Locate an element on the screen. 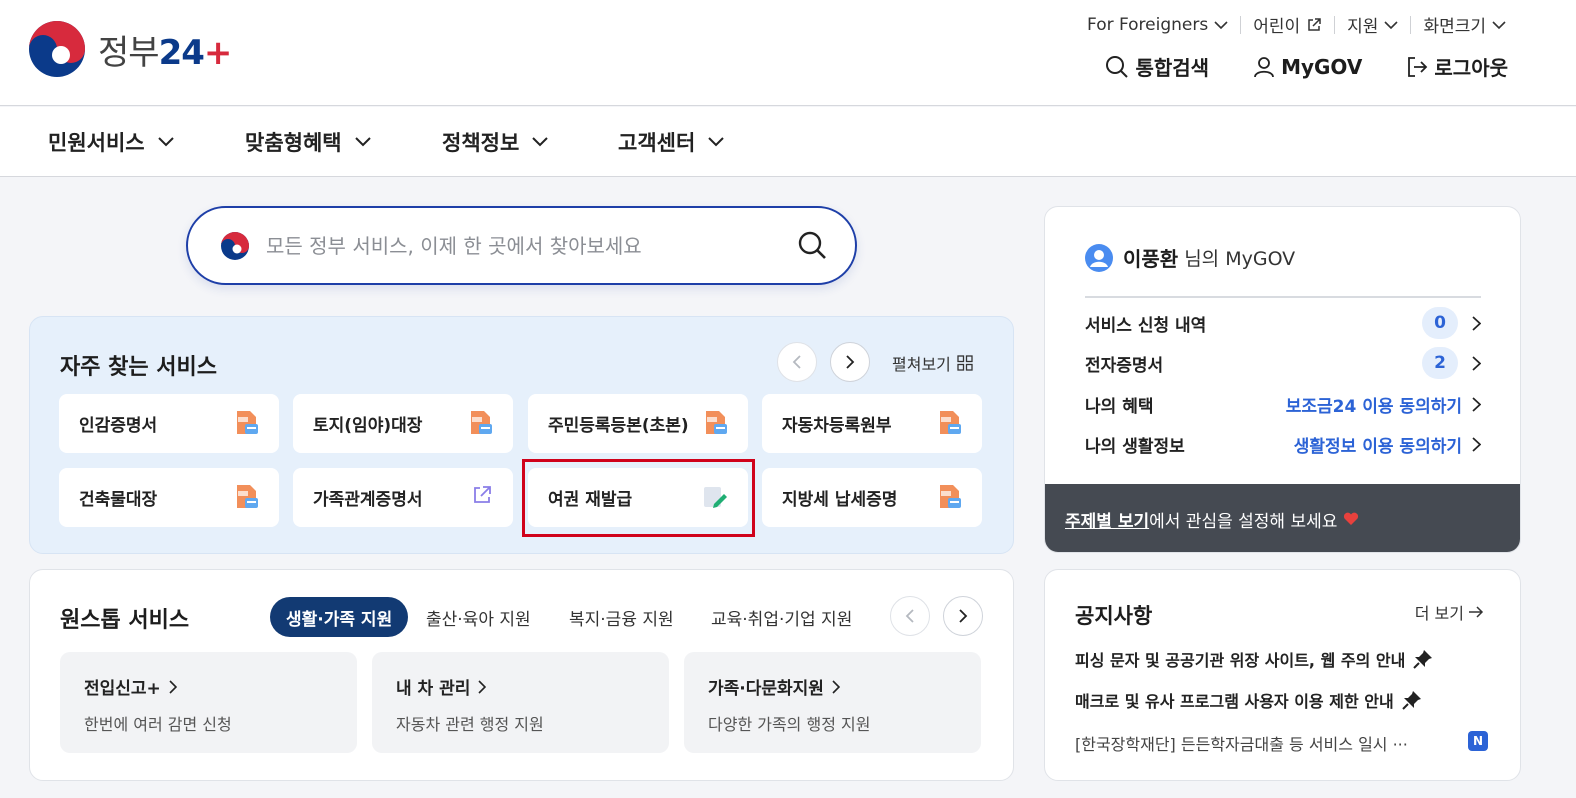 The width and height of the screenshot is (1576, 798). onestop-card-move-in: 전입신고+ 한번에 여러 감면 신청 is located at coordinates (208, 702).